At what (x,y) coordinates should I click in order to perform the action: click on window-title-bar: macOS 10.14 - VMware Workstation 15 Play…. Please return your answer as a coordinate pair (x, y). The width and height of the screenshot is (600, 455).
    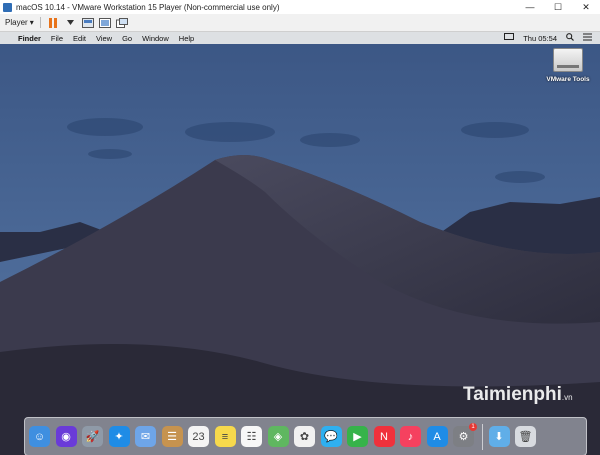
    Looking at the image, I should click on (300, 7).